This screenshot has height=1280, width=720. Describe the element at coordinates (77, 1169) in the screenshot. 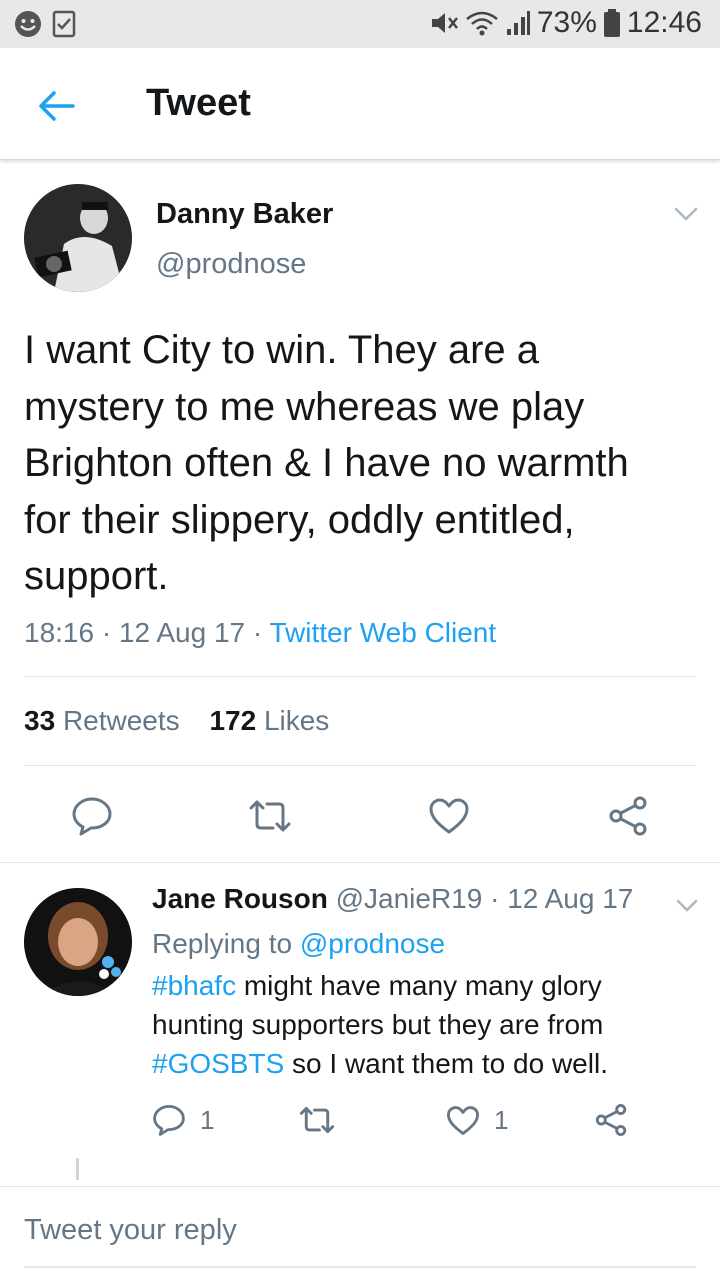

I see `thread-line` at that location.